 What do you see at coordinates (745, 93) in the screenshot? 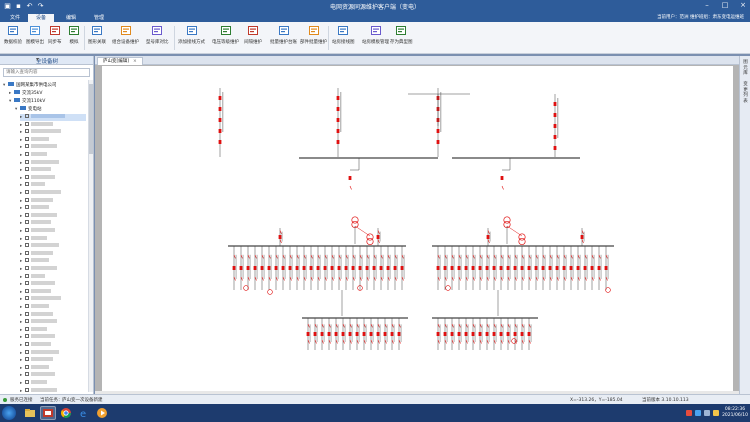
I see `rail-tab-changes: 变更列表` at bounding box center [745, 93].